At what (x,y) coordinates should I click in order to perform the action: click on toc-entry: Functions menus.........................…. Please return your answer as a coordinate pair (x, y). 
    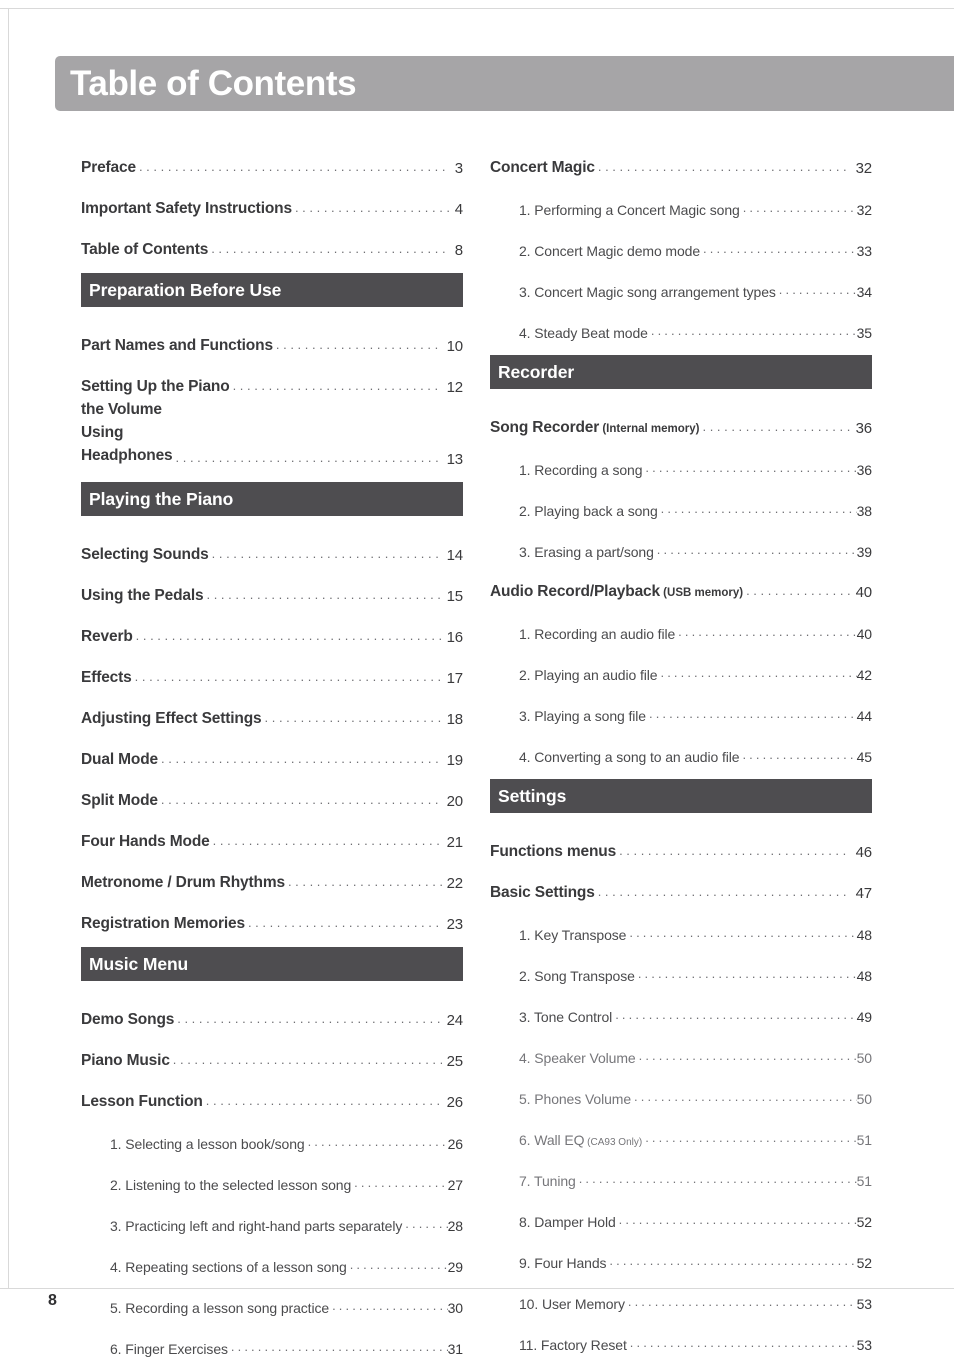
    Looking at the image, I should click on (681, 840).